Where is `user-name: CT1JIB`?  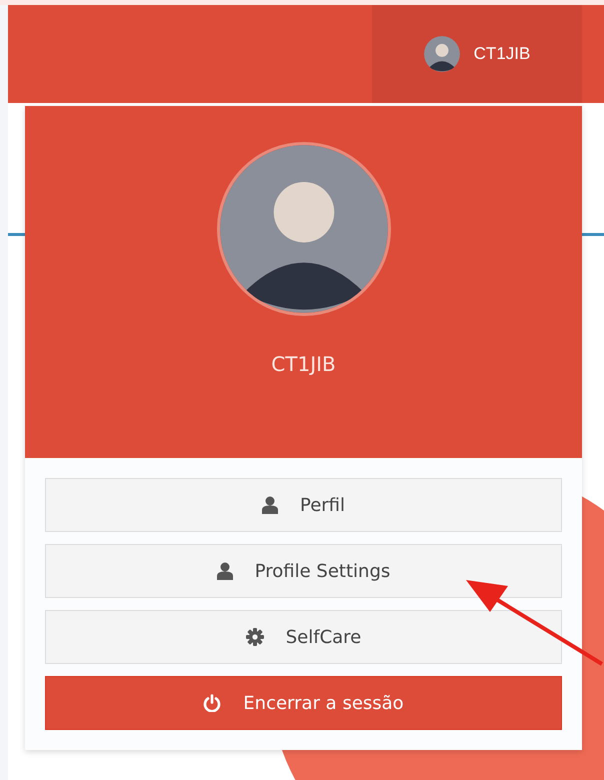
user-name: CT1JIB is located at coordinates (303, 364).